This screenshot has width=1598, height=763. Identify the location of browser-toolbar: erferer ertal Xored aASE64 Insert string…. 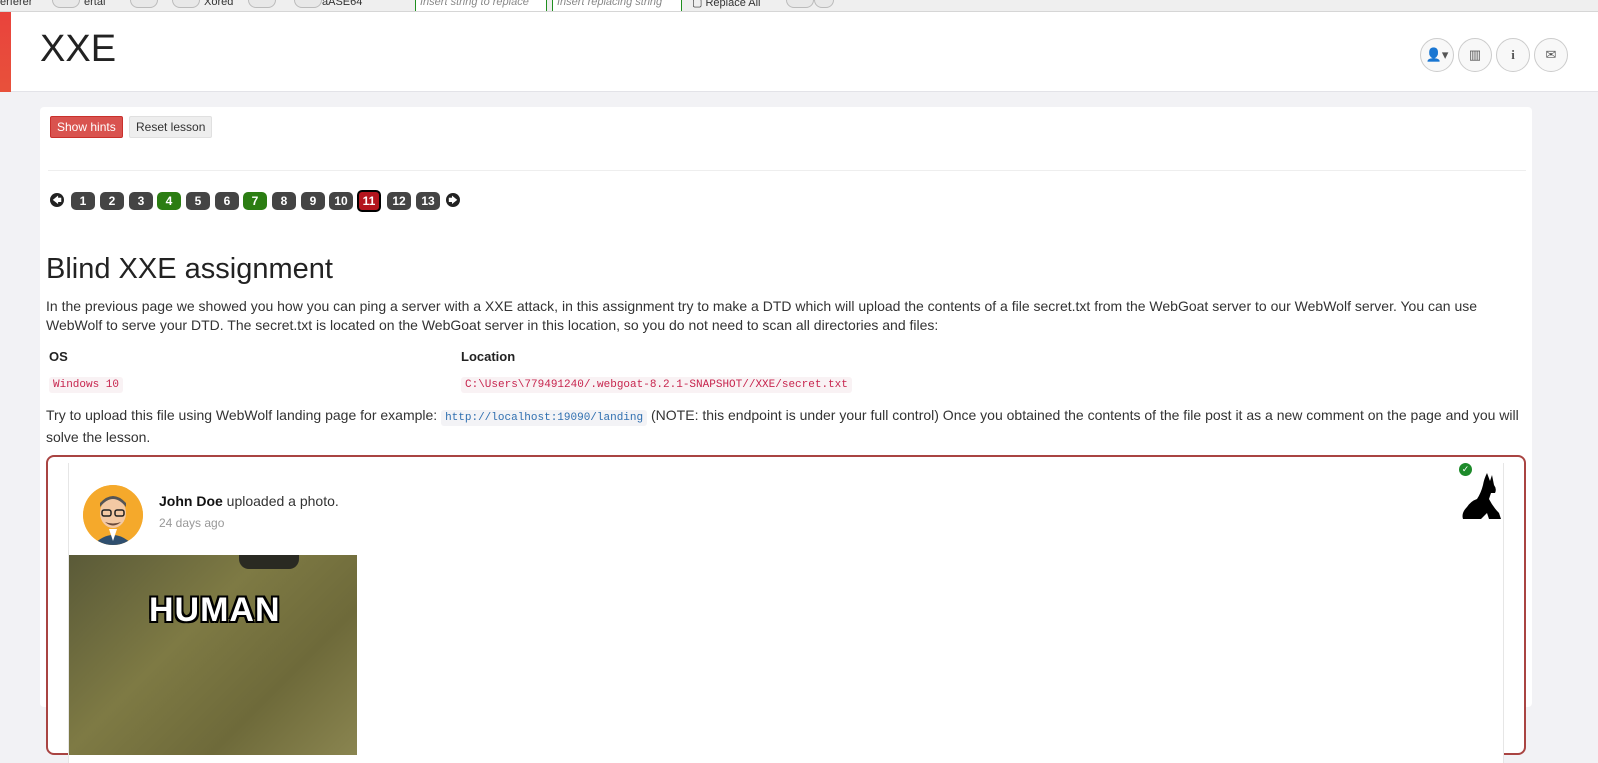
(799, 6).